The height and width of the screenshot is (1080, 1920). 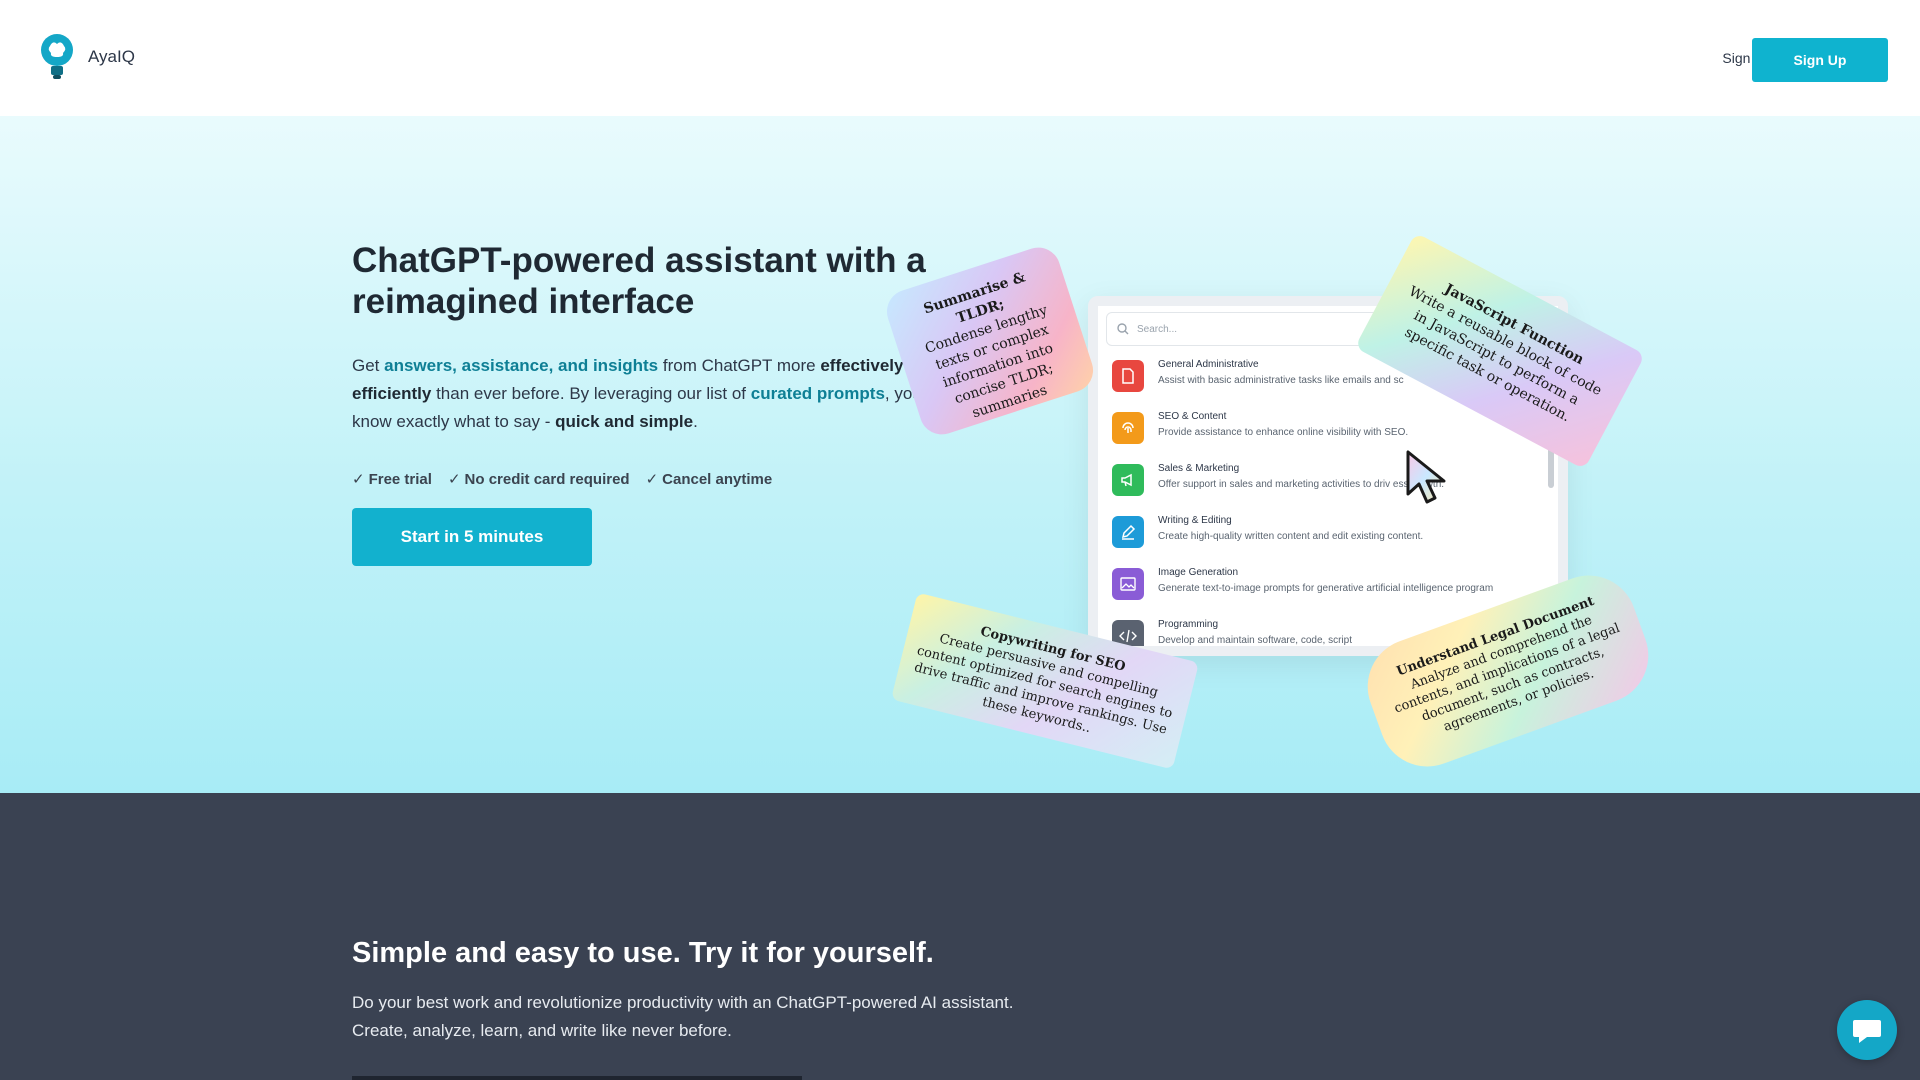 What do you see at coordinates (1199, 468) in the screenshot?
I see `category-name: Sales & Marketing` at bounding box center [1199, 468].